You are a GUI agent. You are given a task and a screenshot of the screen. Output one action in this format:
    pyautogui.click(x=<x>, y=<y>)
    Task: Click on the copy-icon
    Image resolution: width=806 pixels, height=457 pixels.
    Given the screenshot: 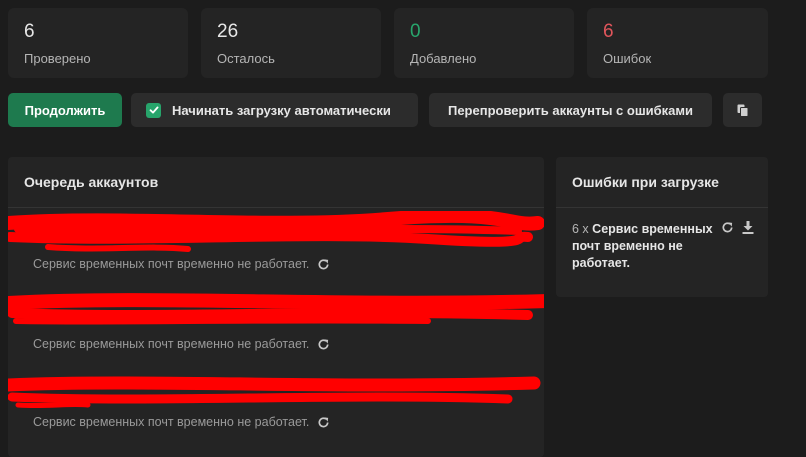 What is the action you would take?
    pyautogui.click(x=742, y=110)
    